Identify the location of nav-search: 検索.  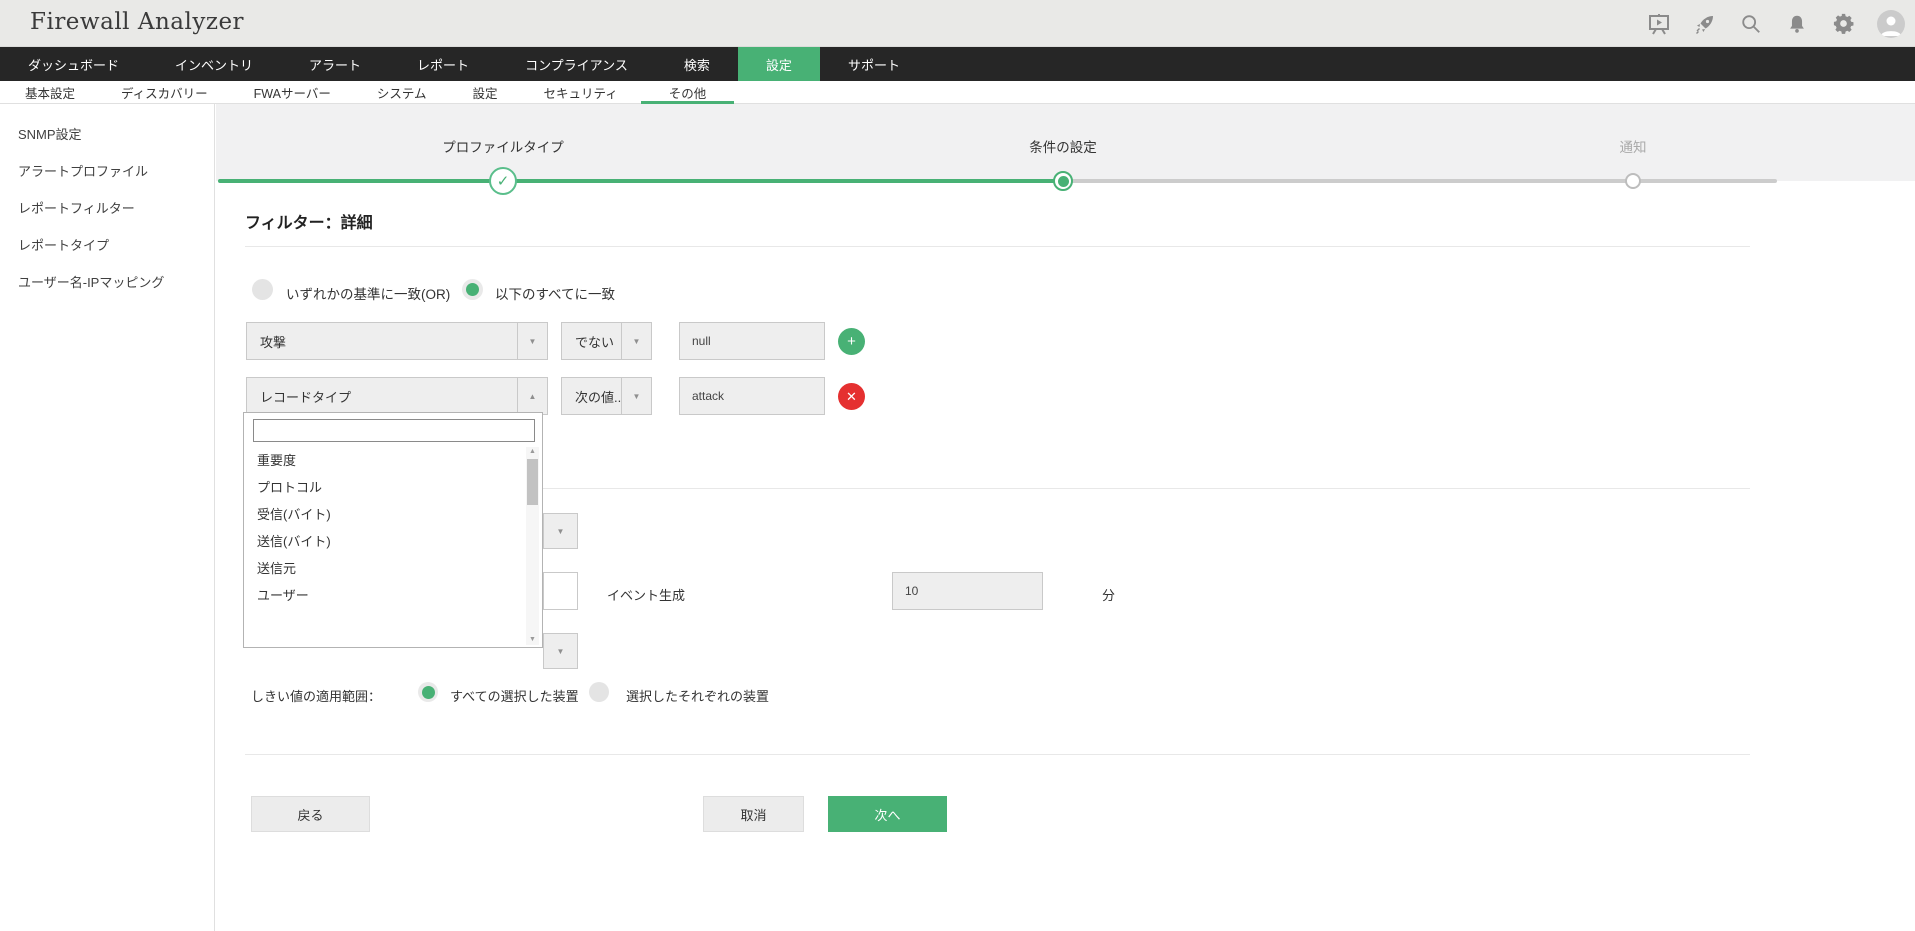
(697, 64).